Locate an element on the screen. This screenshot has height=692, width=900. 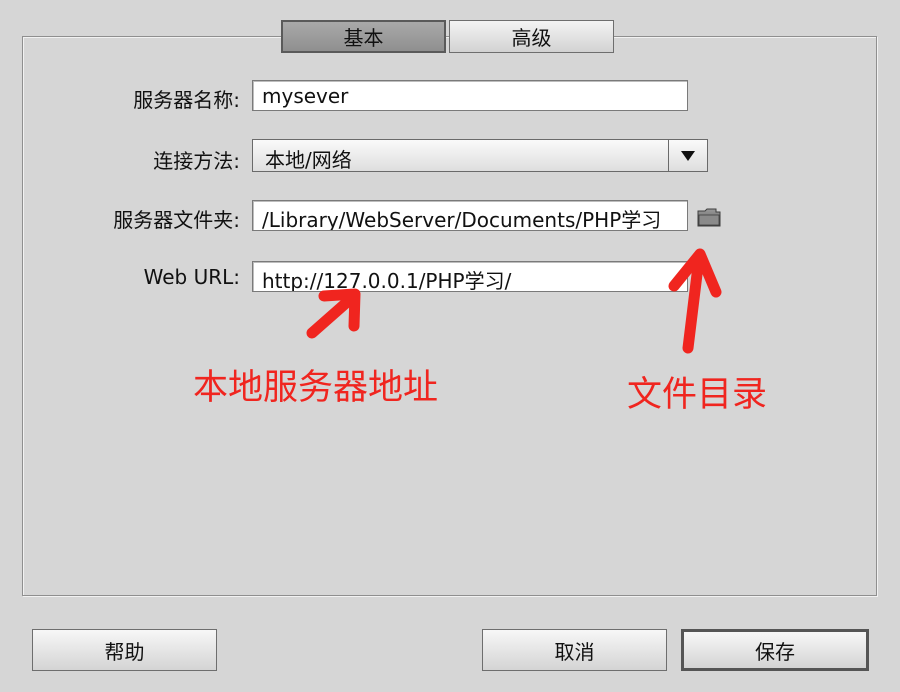
tab-bar: 基本 高级 is located at coordinates (449, 36).